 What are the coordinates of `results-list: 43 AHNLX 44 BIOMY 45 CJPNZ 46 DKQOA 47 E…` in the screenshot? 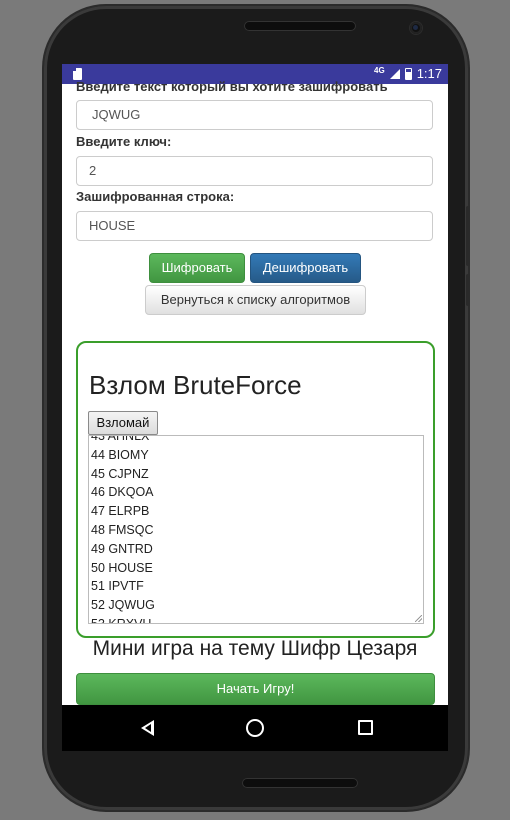 It's located at (123, 529).